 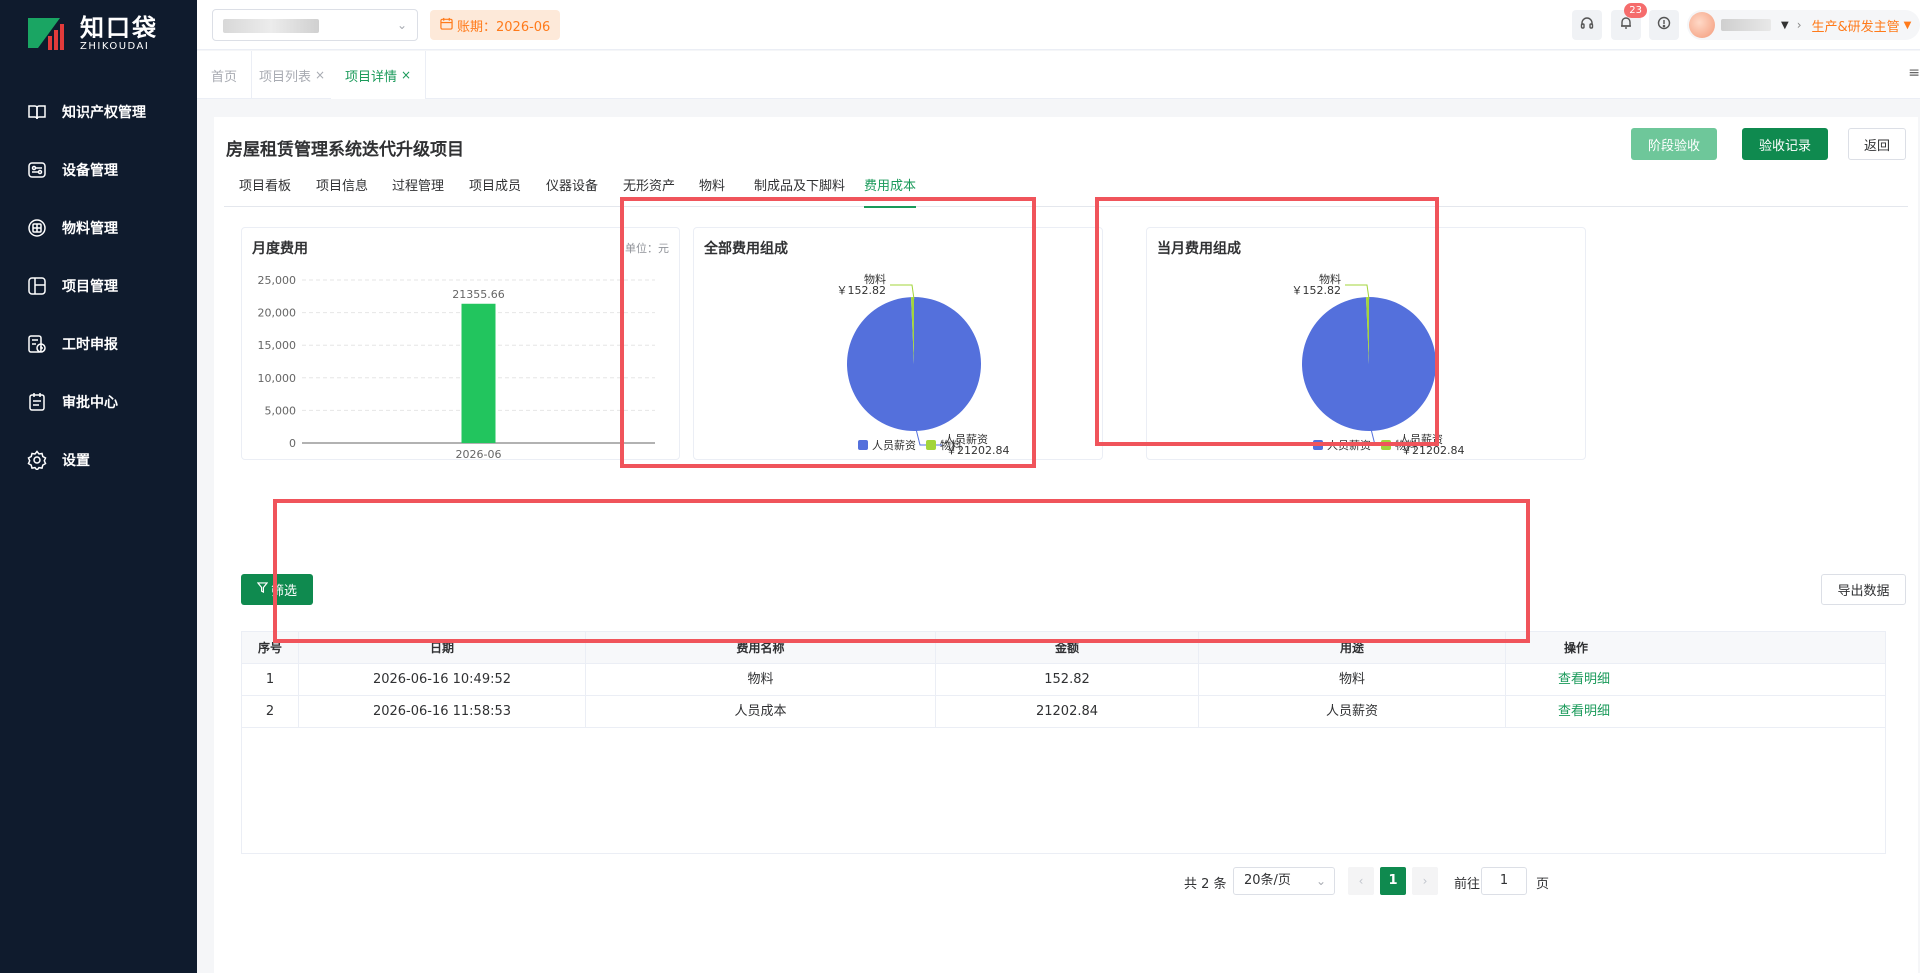 I want to click on stage-accept-button: 阶段验收, so click(x=1674, y=144).